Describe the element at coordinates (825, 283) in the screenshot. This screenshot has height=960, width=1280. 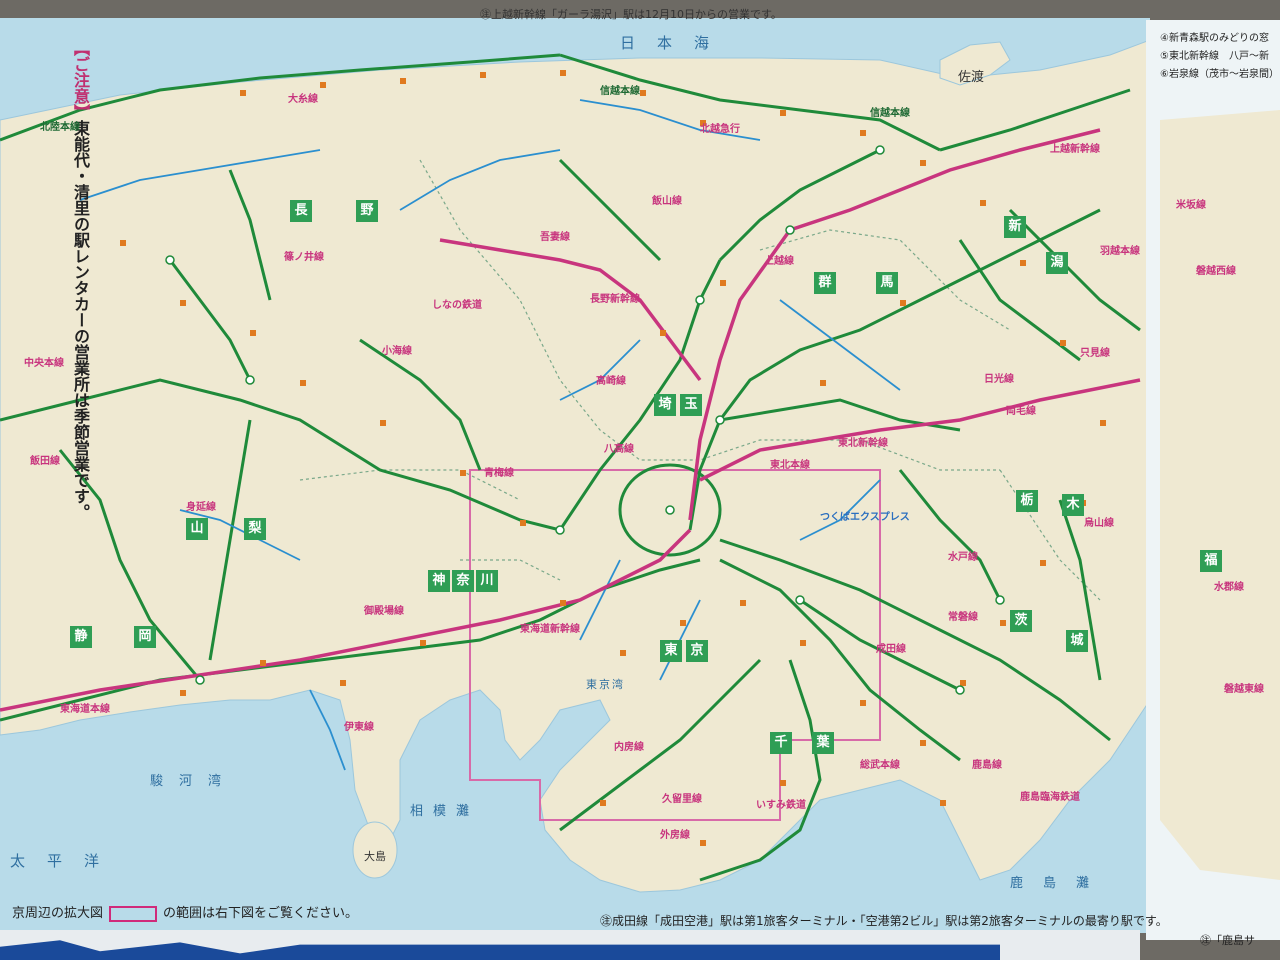
I see `pref-gunma-1: 群` at that location.